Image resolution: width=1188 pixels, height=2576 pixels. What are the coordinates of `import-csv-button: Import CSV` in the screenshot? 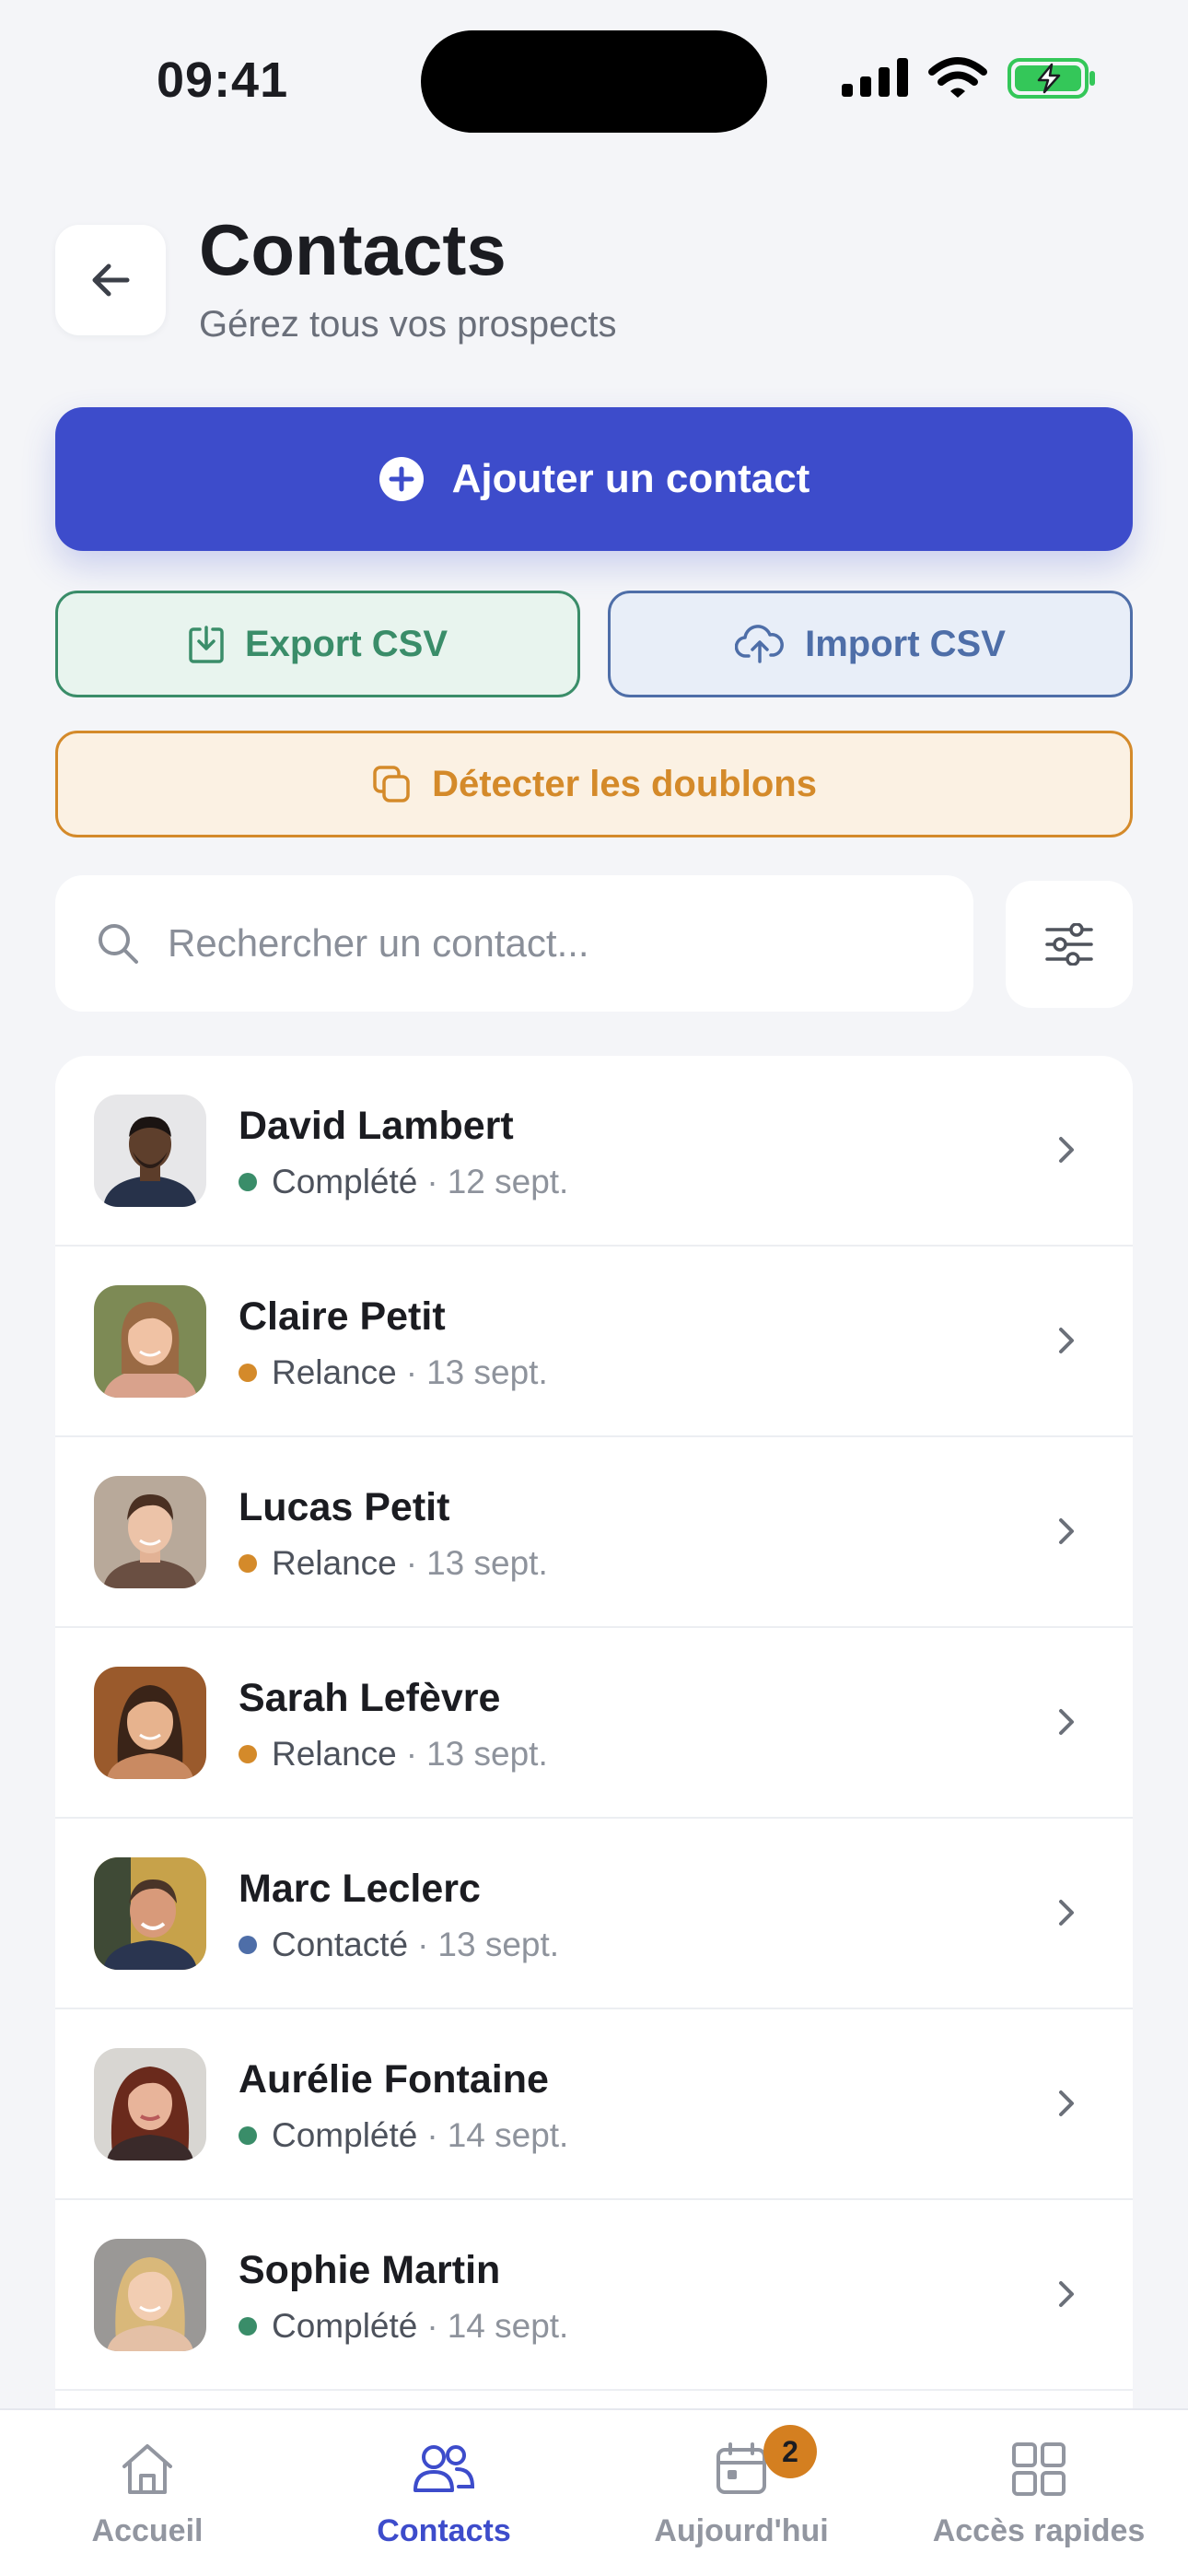 It's located at (870, 644).